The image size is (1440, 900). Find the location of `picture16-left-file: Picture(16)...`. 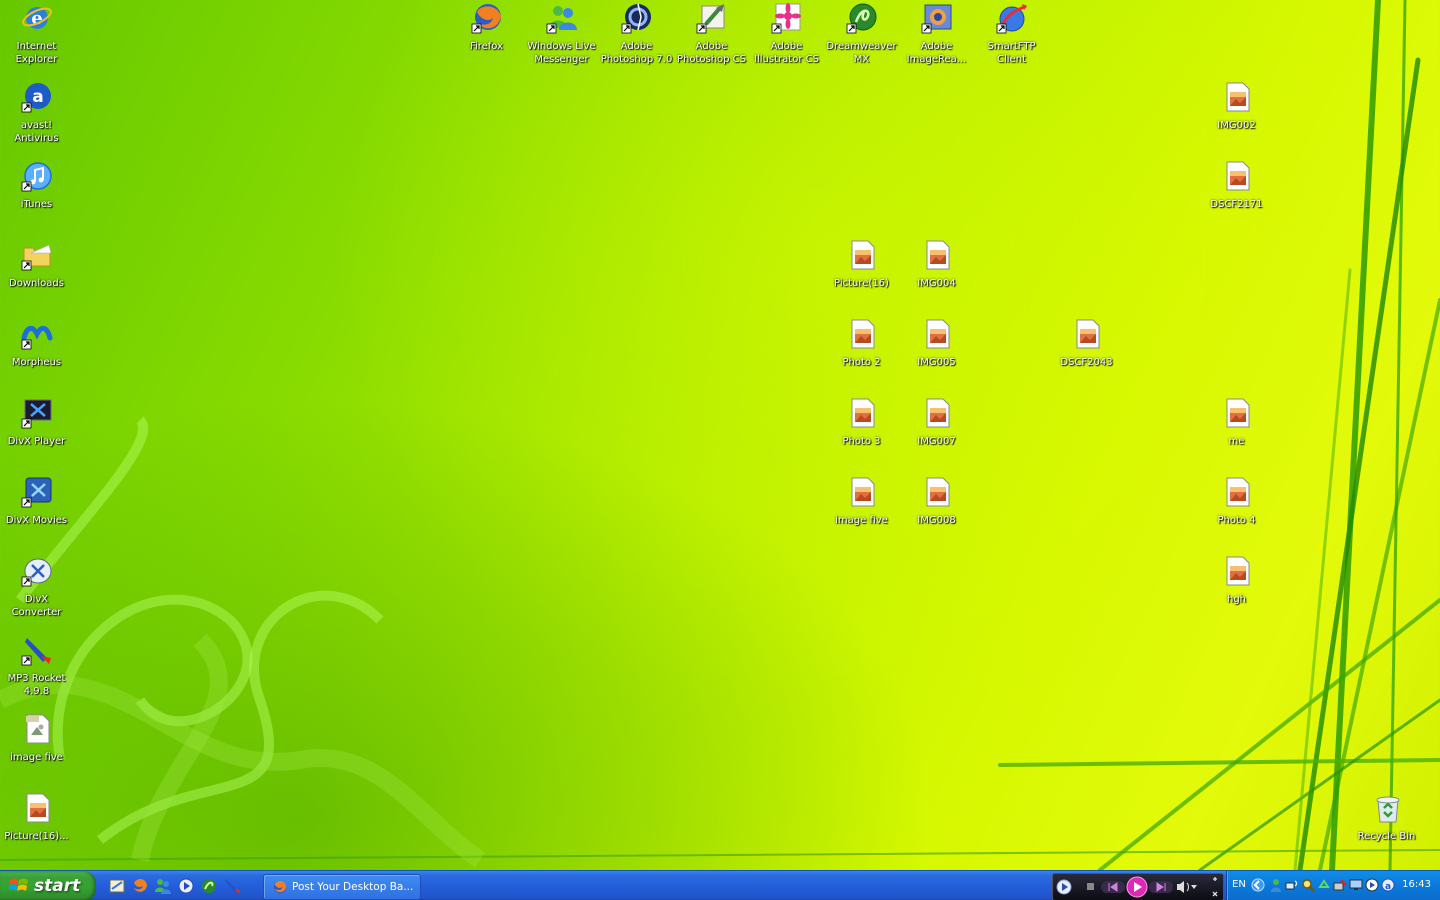

picture16-left-file: Picture(16)... is located at coordinates (37, 817).